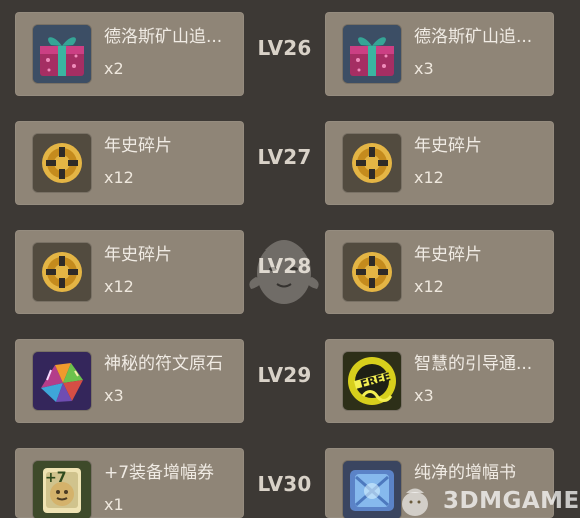 Image resolution: width=580 pixels, height=518 pixels. I want to click on reward-row: +7 +7装备增幅券 x1 LV30 纯净的增幅书, so click(290, 483).